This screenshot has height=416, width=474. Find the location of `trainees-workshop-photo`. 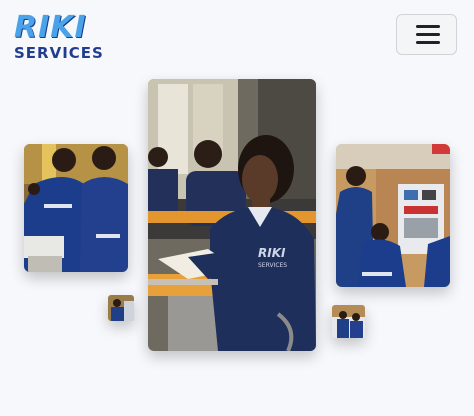

trainees-workshop-photo is located at coordinates (76, 208).